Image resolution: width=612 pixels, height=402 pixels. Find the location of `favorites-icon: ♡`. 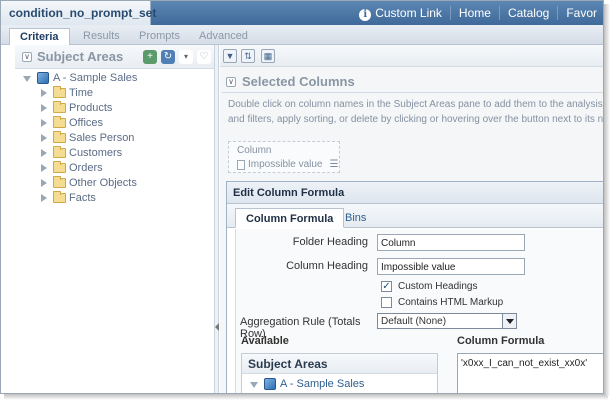

favorites-icon: ♡ is located at coordinates (204, 57).